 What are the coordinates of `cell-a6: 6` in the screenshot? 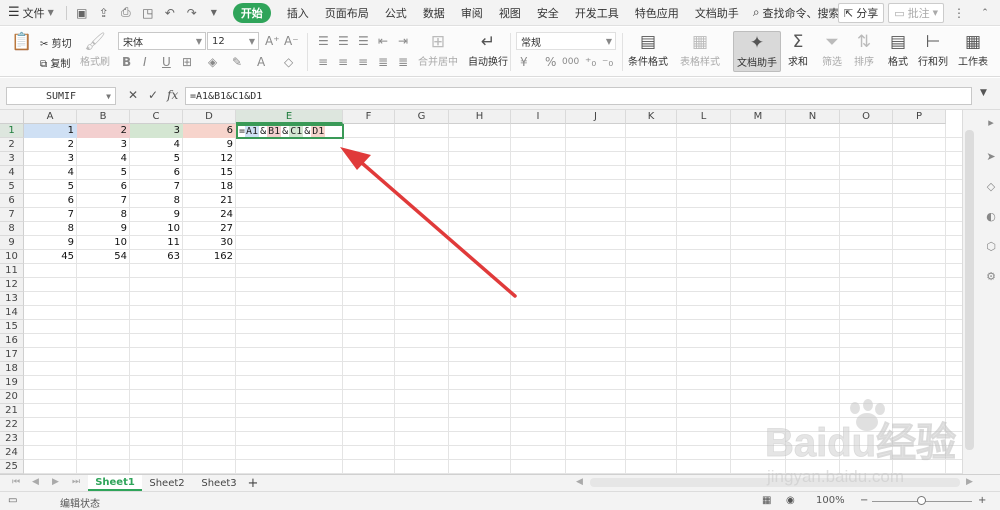 It's located at (50, 201).